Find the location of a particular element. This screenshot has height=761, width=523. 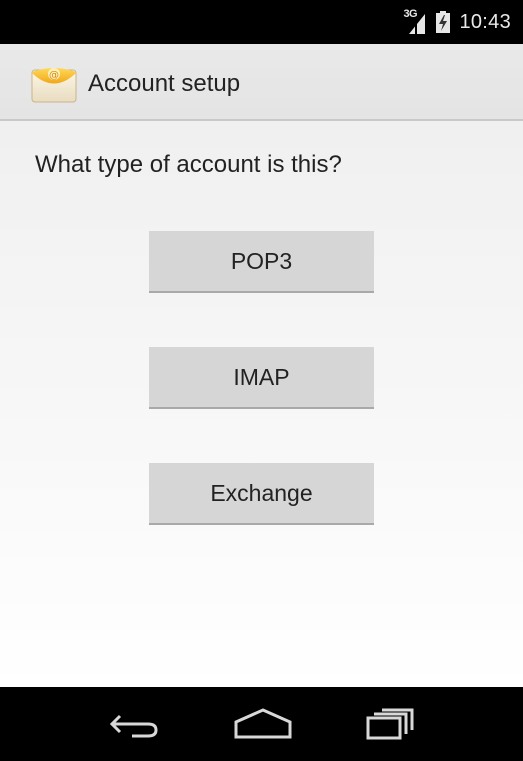

status-bar: 3G 10:43 is located at coordinates (261, 22).